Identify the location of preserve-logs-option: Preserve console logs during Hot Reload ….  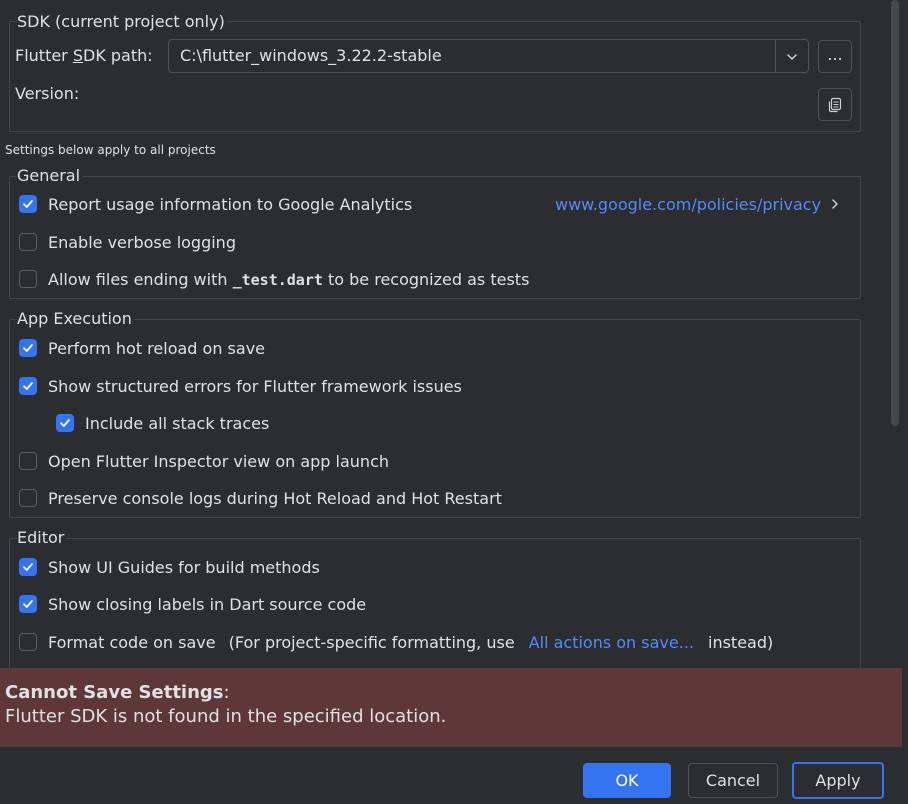
(260, 498).